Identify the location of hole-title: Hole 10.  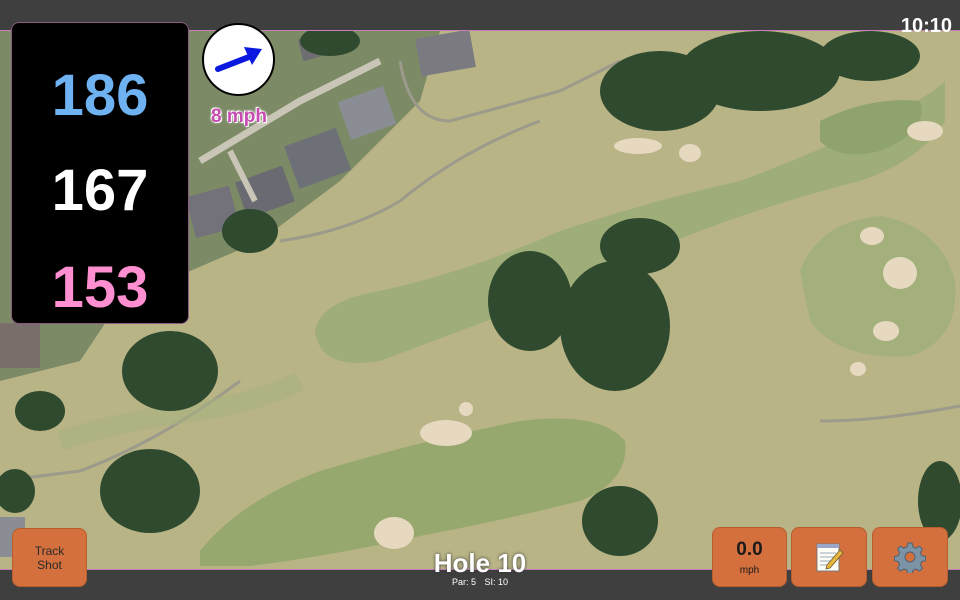
(480, 563).